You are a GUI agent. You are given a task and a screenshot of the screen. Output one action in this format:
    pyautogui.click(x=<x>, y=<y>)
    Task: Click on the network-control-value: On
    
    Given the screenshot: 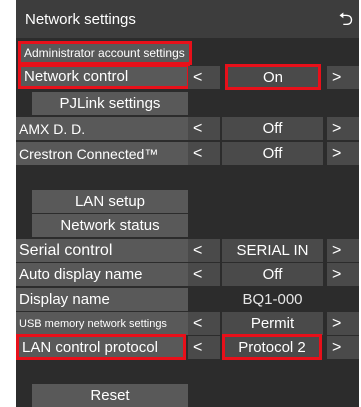 What is the action you would take?
    pyautogui.click(x=273, y=77)
    